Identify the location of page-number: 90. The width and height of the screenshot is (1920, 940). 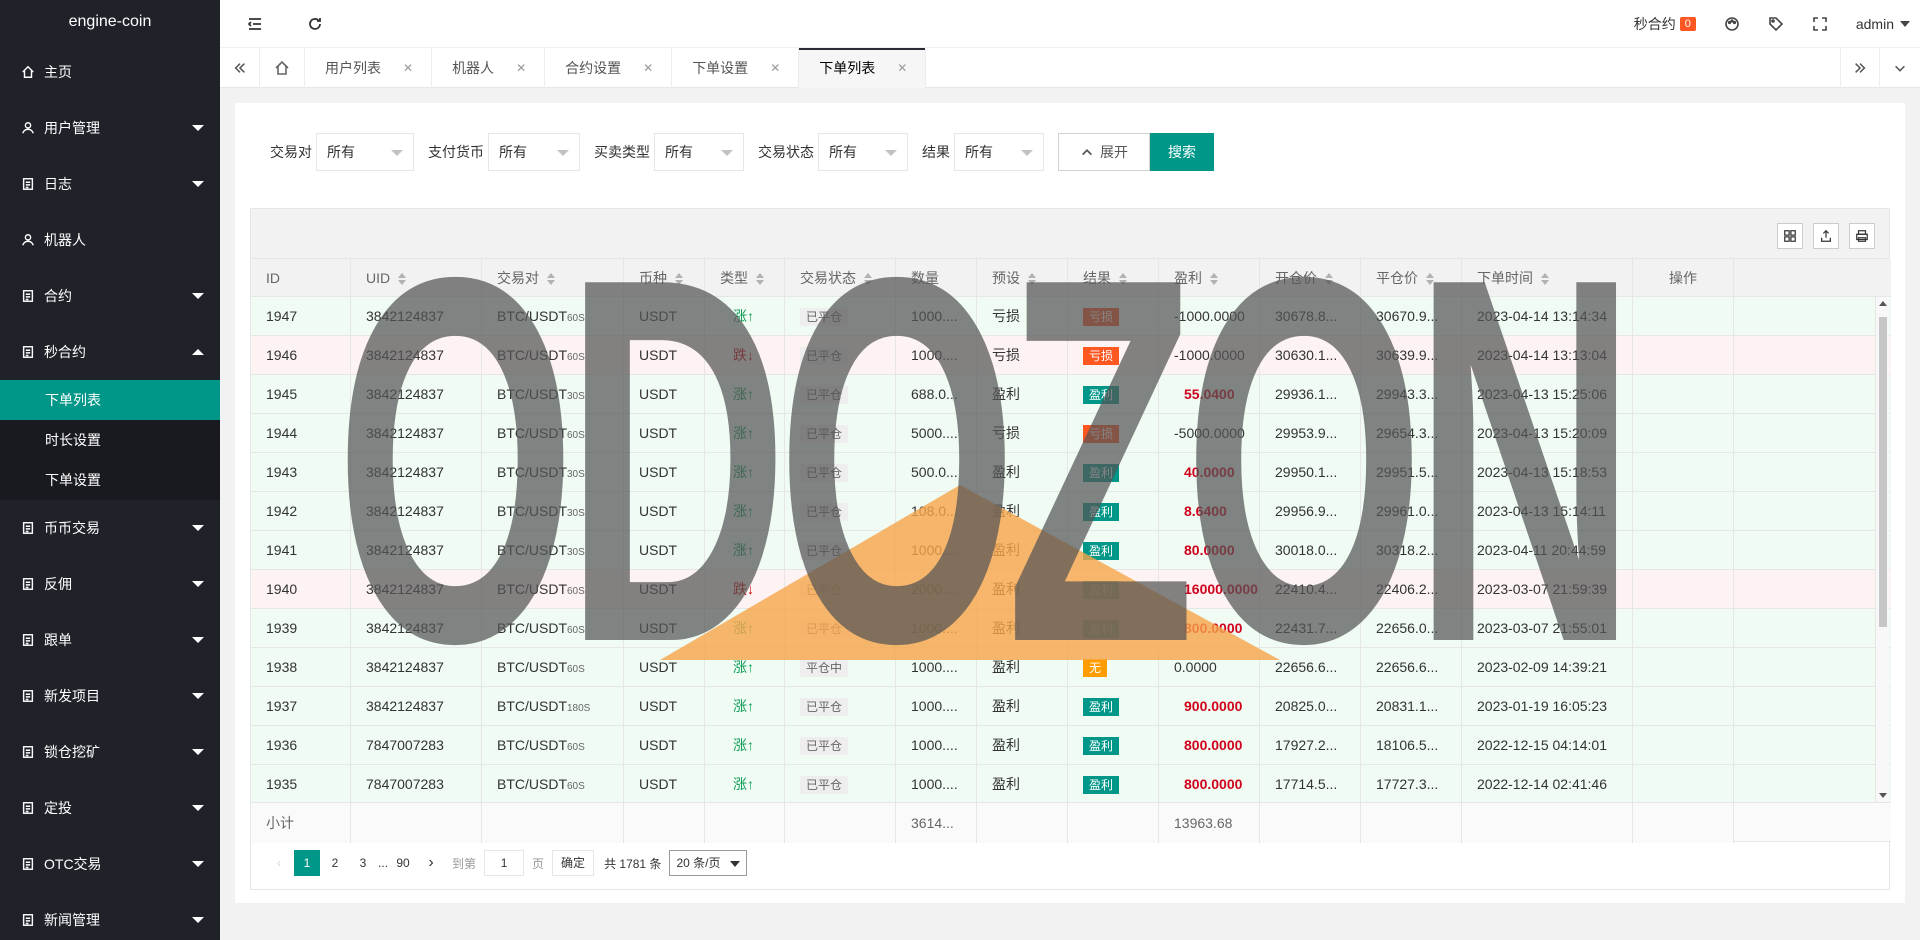
(403, 863).